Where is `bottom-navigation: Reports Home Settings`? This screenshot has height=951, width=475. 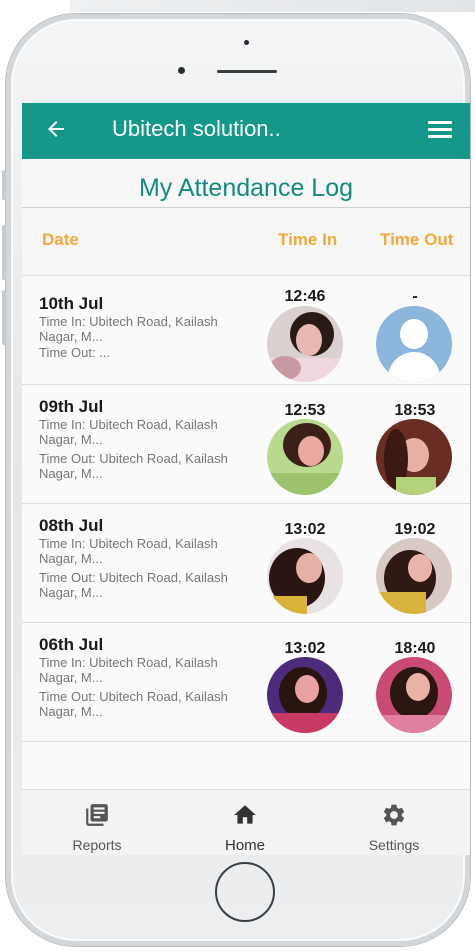
bottom-navigation: Reports Home Settings is located at coordinates (246, 822).